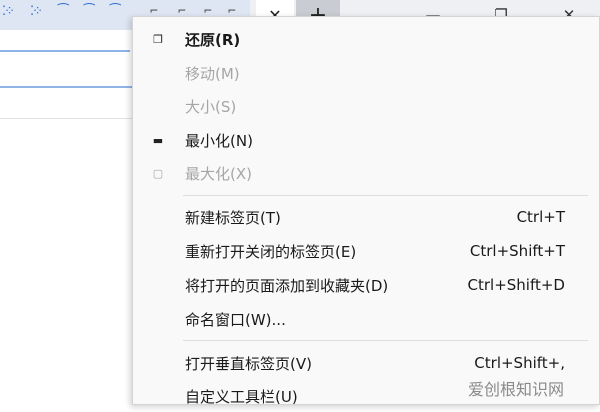  I want to click on minimize-icon: ▬, so click(158, 140).